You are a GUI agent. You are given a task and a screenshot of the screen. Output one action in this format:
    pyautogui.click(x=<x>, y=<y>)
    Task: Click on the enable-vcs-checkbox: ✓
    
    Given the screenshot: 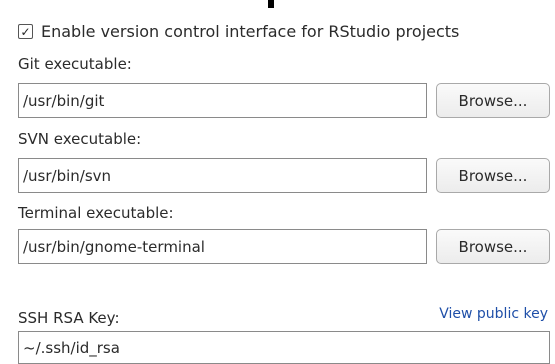 What is the action you would take?
    pyautogui.click(x=25, y=31)
    